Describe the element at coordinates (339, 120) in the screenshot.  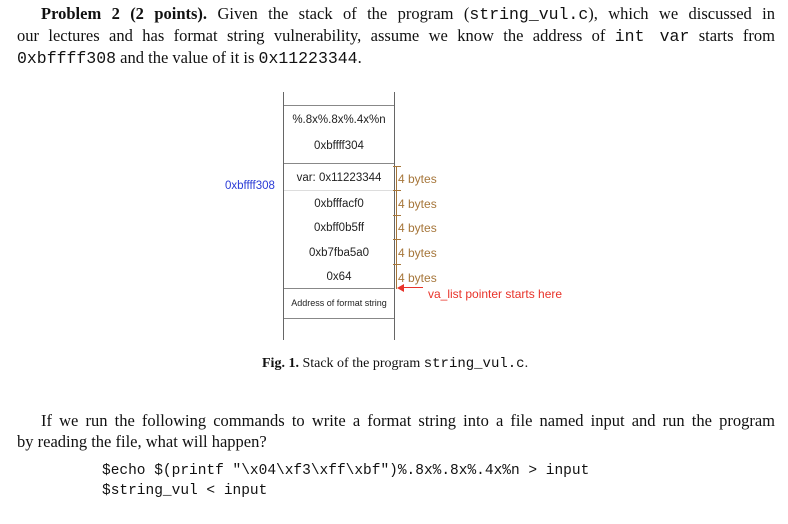
I see `stack-cell-format-string: %.8x%.8x%.4x%n` at that location.